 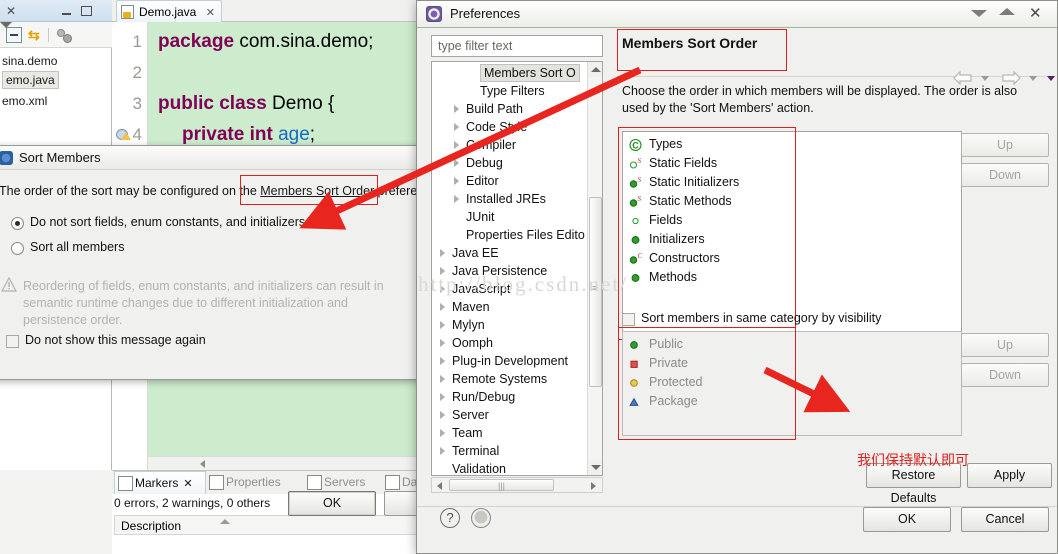 I want to click on code-line: public class Demo {, so click(x=241, y=103).